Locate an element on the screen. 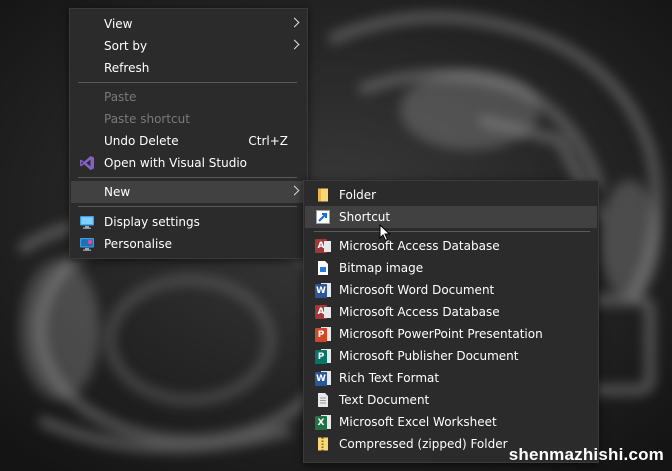  menu-item-label: Compressed (zipped) Folder is located at coordinates (423, 444).